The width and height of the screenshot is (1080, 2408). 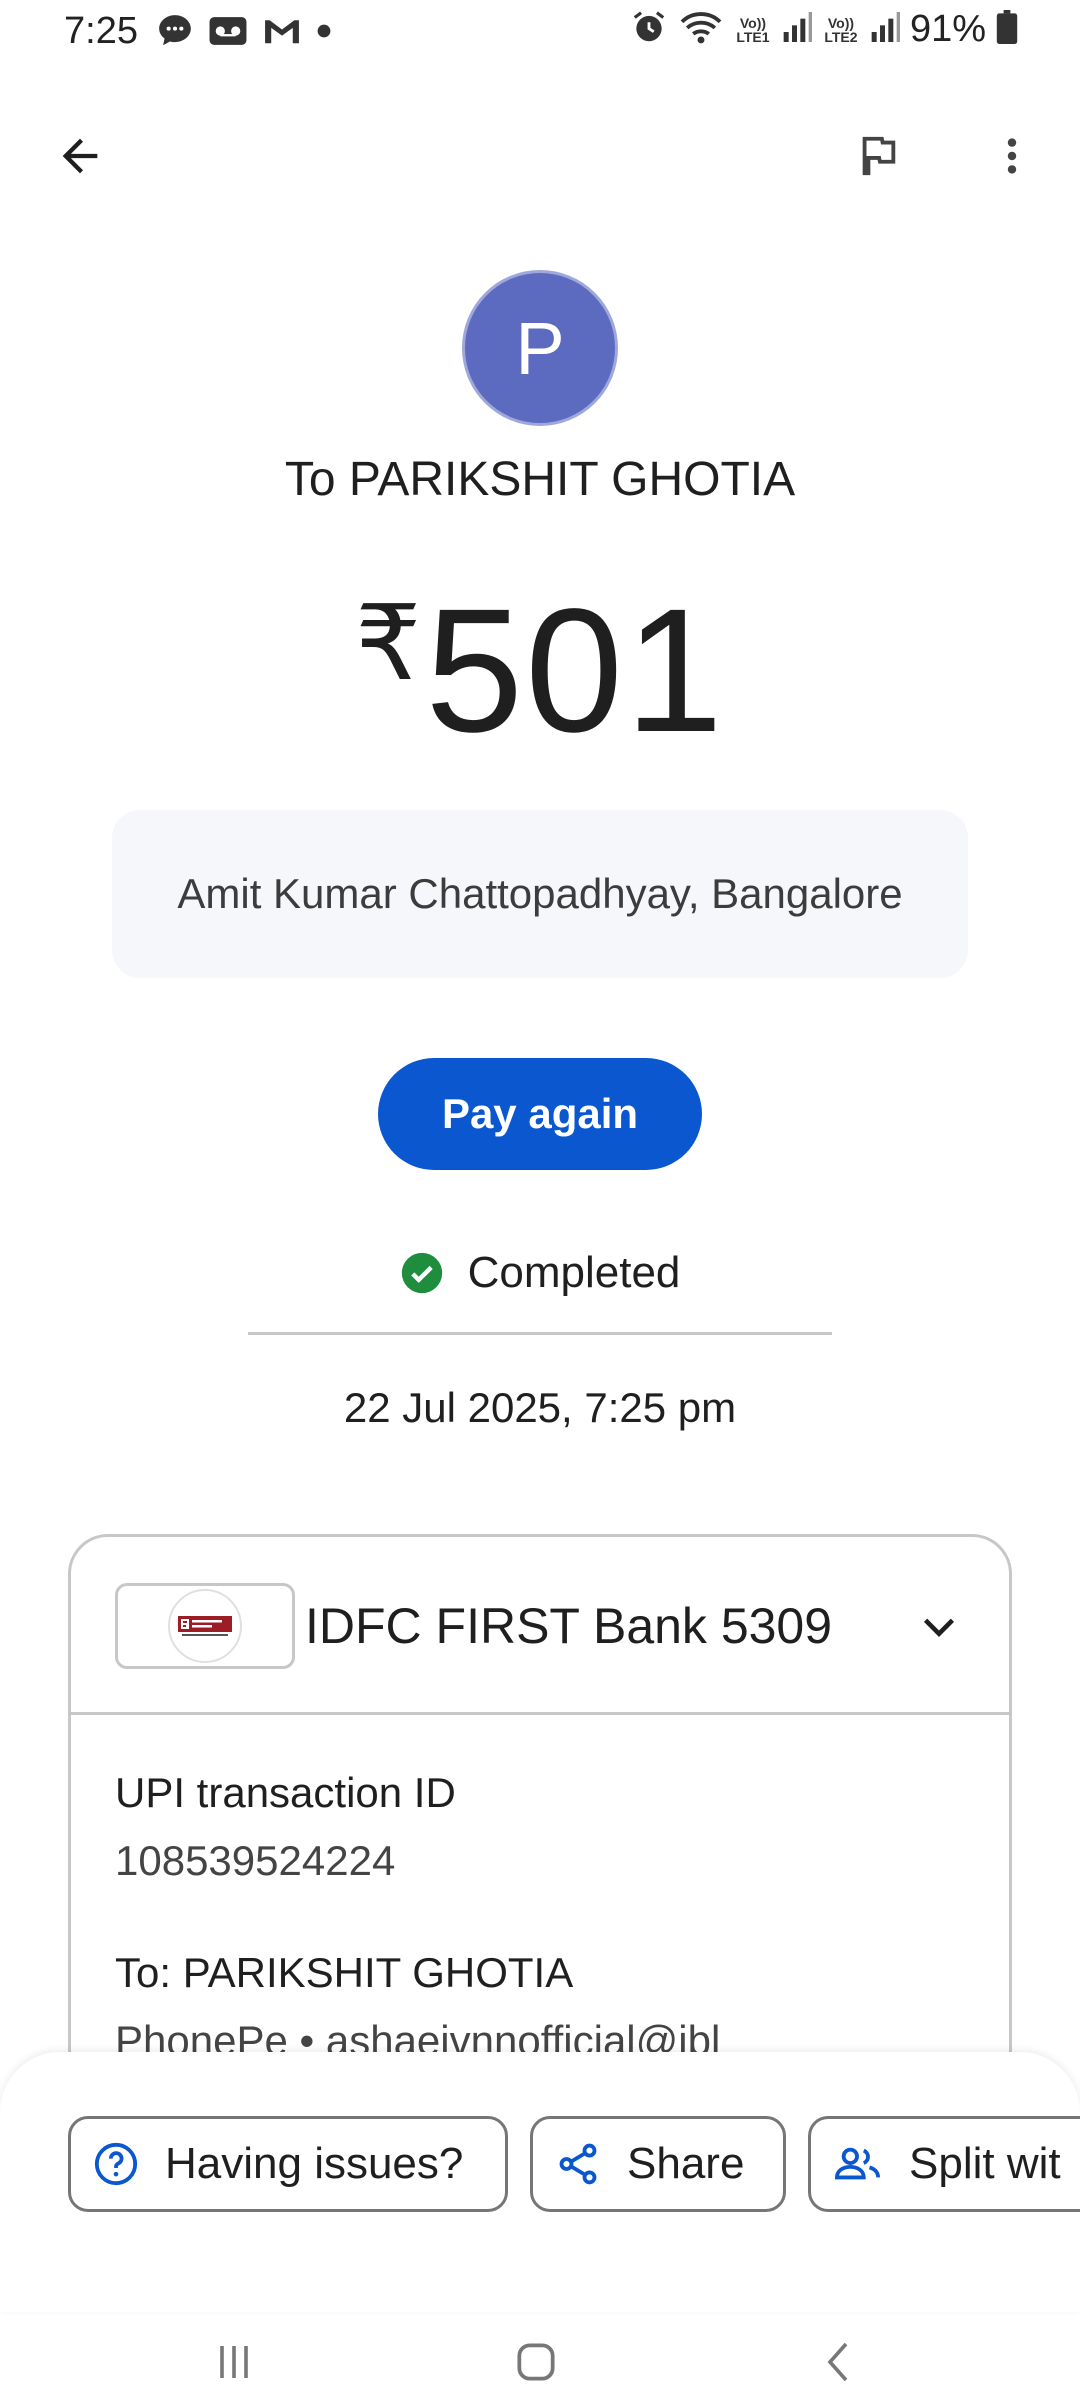 What do you see at coordinates (569, 1626) in the screenshot?
I see `bank-name: IDFC FIRST Bank 5309` at bounding box center [569, 1626].